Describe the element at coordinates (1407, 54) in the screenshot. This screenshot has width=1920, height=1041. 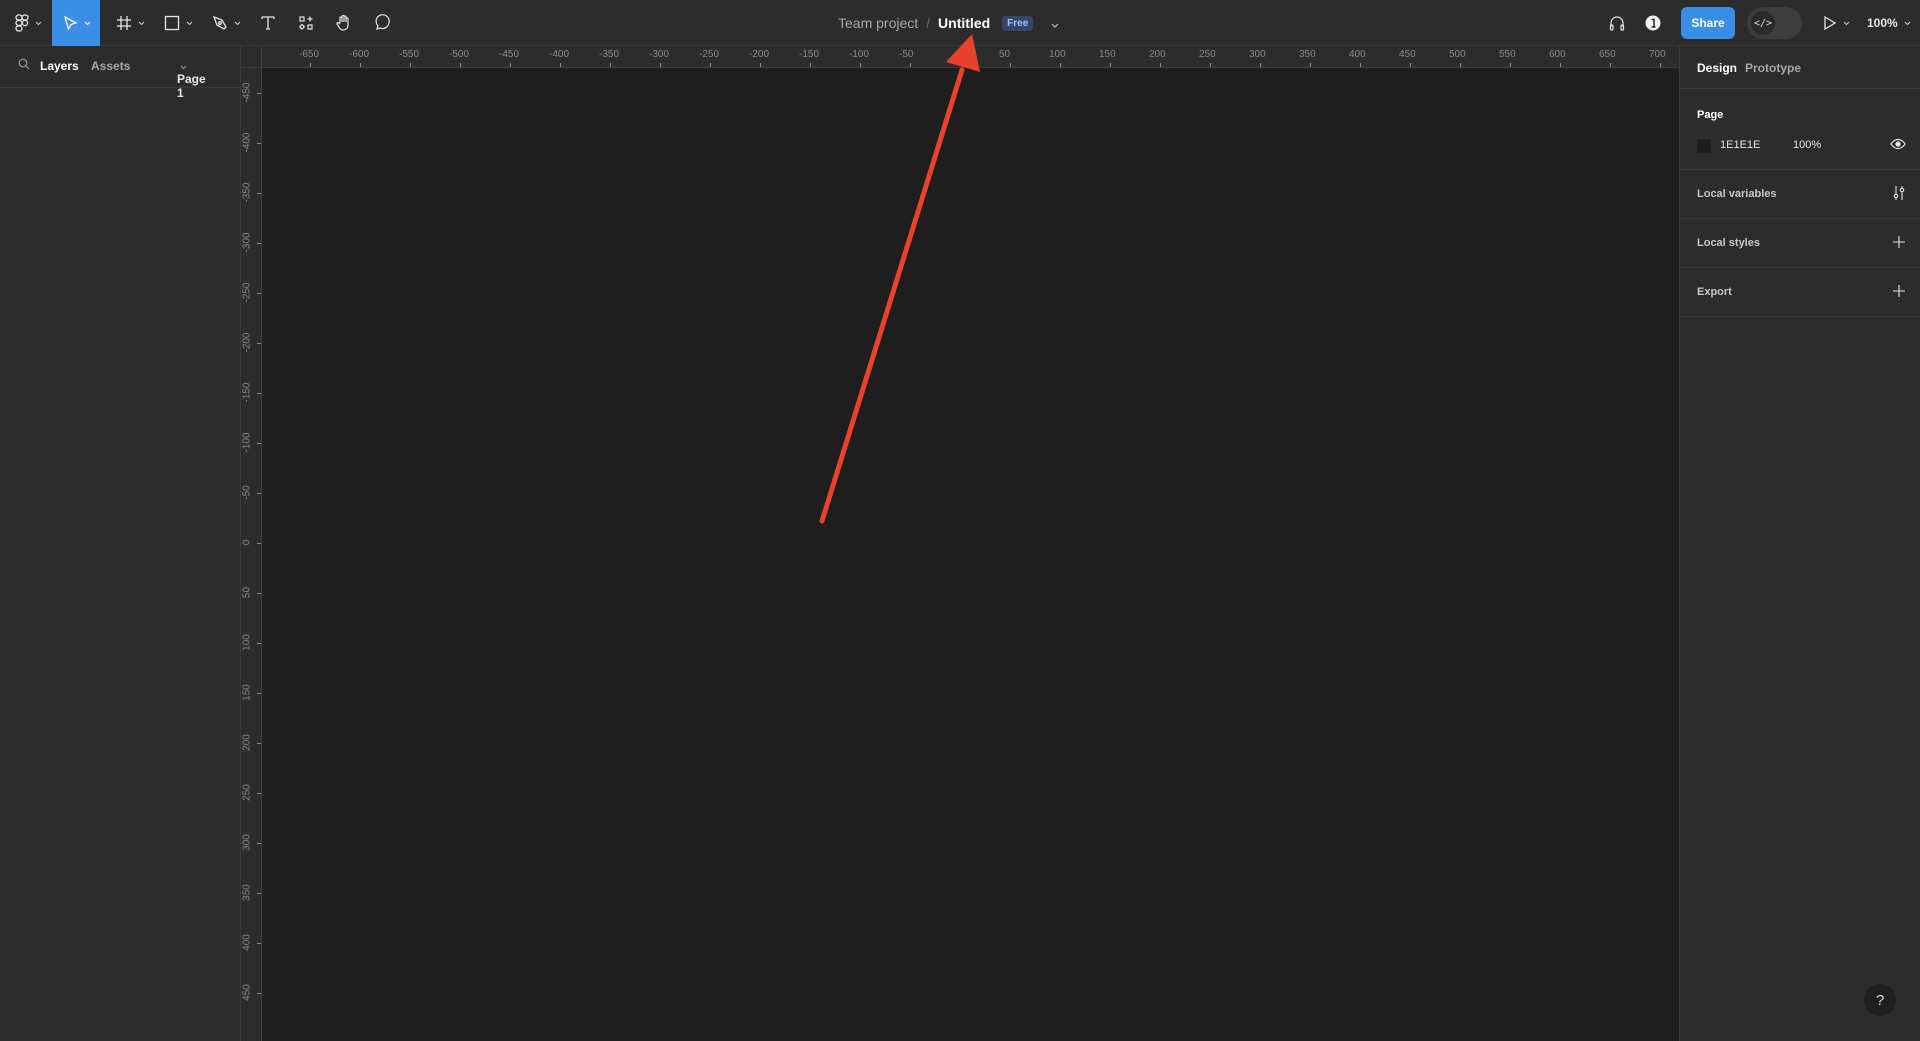
I see `ruler-label: 450` at that location.